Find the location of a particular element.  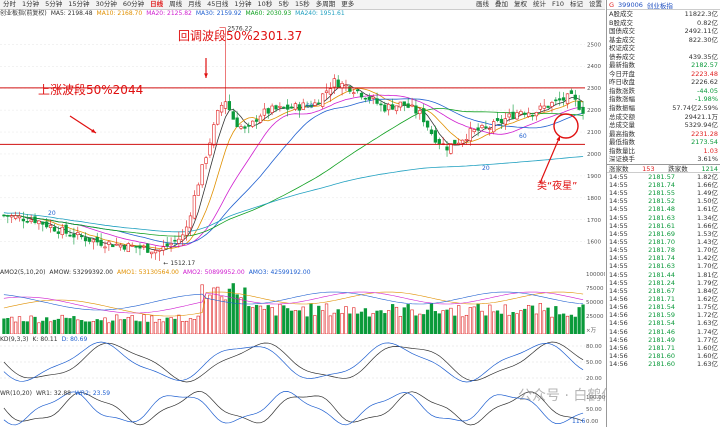

tool-tab: 统计 is located at coordinates (539, 4).